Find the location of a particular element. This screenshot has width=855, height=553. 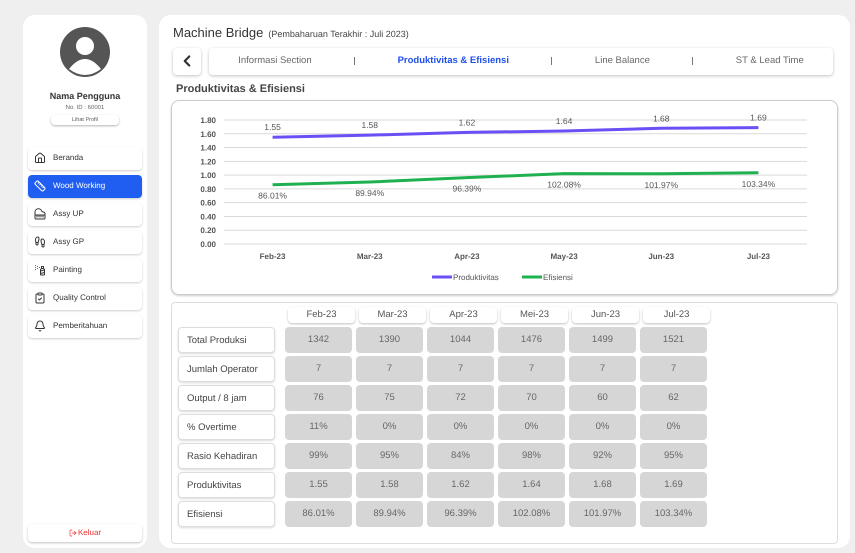

data-label: 86.01% is located at coordinates (272, 195).